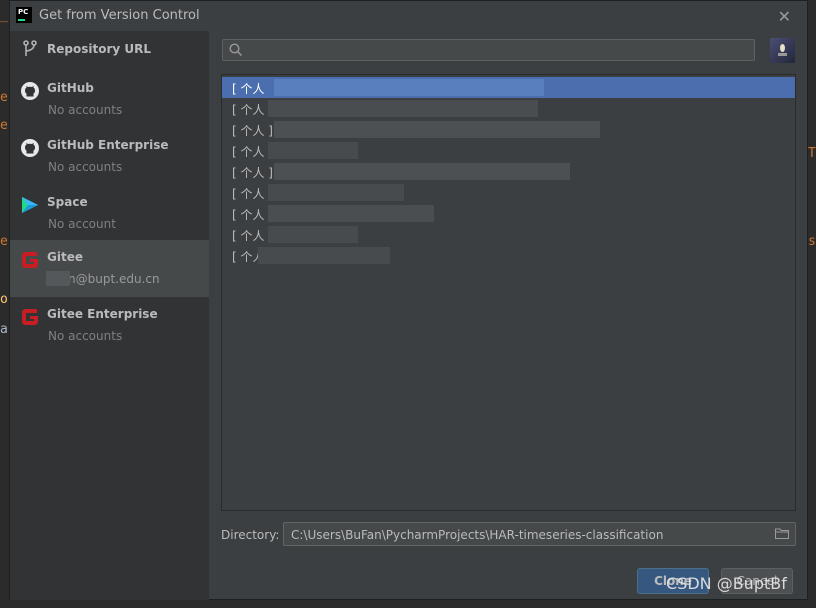  What do you see at coordinates (4, 329) in the screenshot?
I see `ide-code-fragment: a` at bounding box center [4, 329].